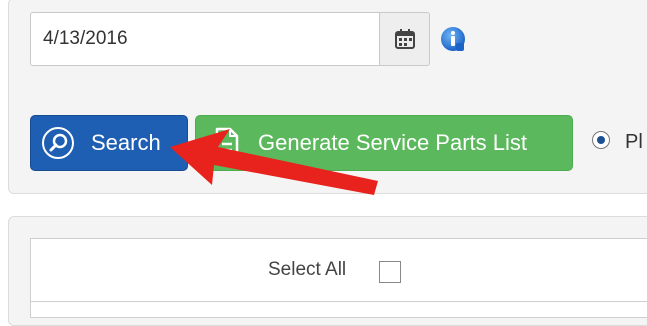 This screenshot has width=647, height=326. I want to click on radio-option, so click(601, 140).